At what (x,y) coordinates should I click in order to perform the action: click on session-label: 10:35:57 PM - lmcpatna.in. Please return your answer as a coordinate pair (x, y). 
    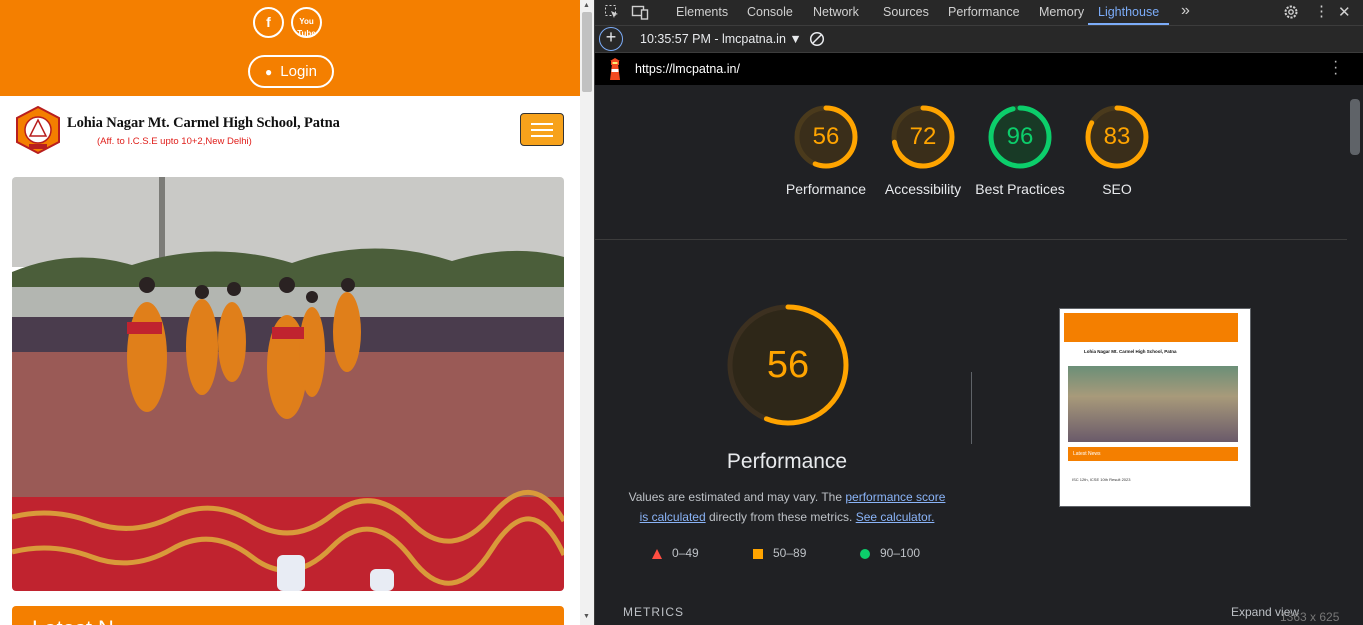
    Looking at the image, I should click on (713, 39).